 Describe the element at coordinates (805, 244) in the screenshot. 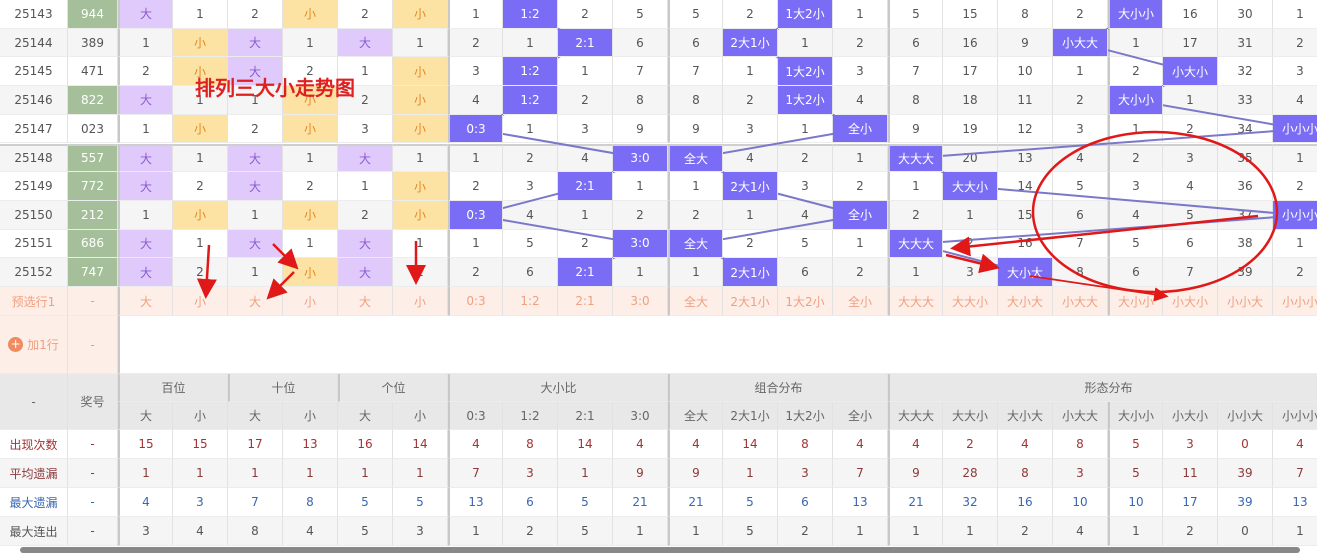

I see `miss-count-cell: 5` at that location.